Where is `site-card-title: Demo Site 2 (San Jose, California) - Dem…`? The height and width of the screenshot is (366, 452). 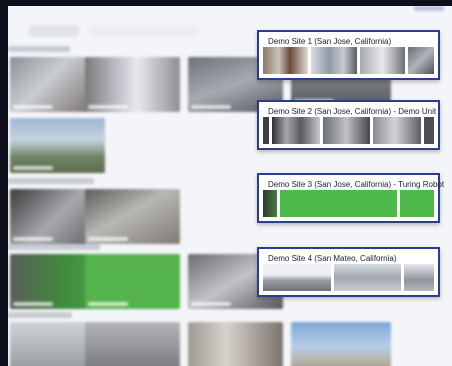 site-card-title: Demo Site 2 (San Jose, California) - Dem… is located at coordinates (352, 111).